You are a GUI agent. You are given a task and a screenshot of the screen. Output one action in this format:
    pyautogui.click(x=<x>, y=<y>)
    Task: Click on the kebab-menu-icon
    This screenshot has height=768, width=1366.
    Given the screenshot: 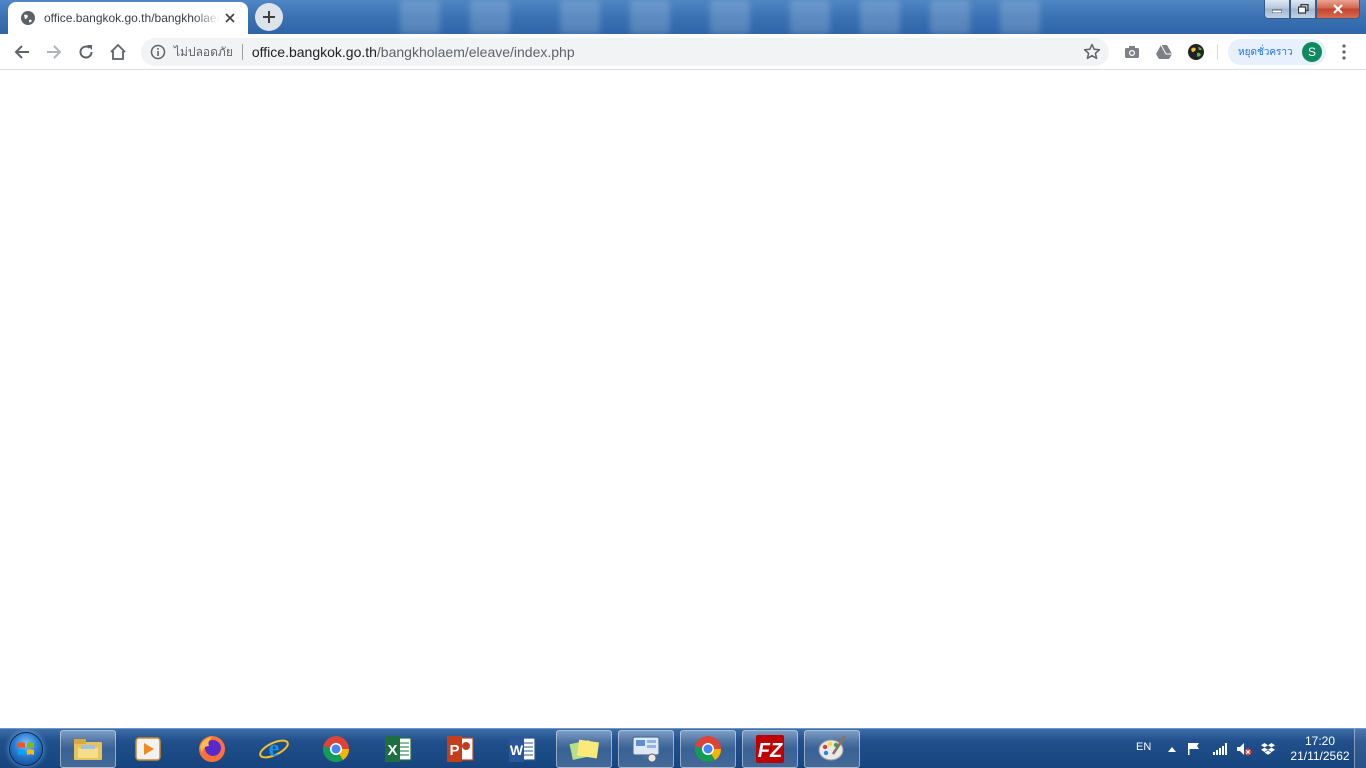 What is the action you would take?
    pyautogui.click(x=1344, y=52)
    